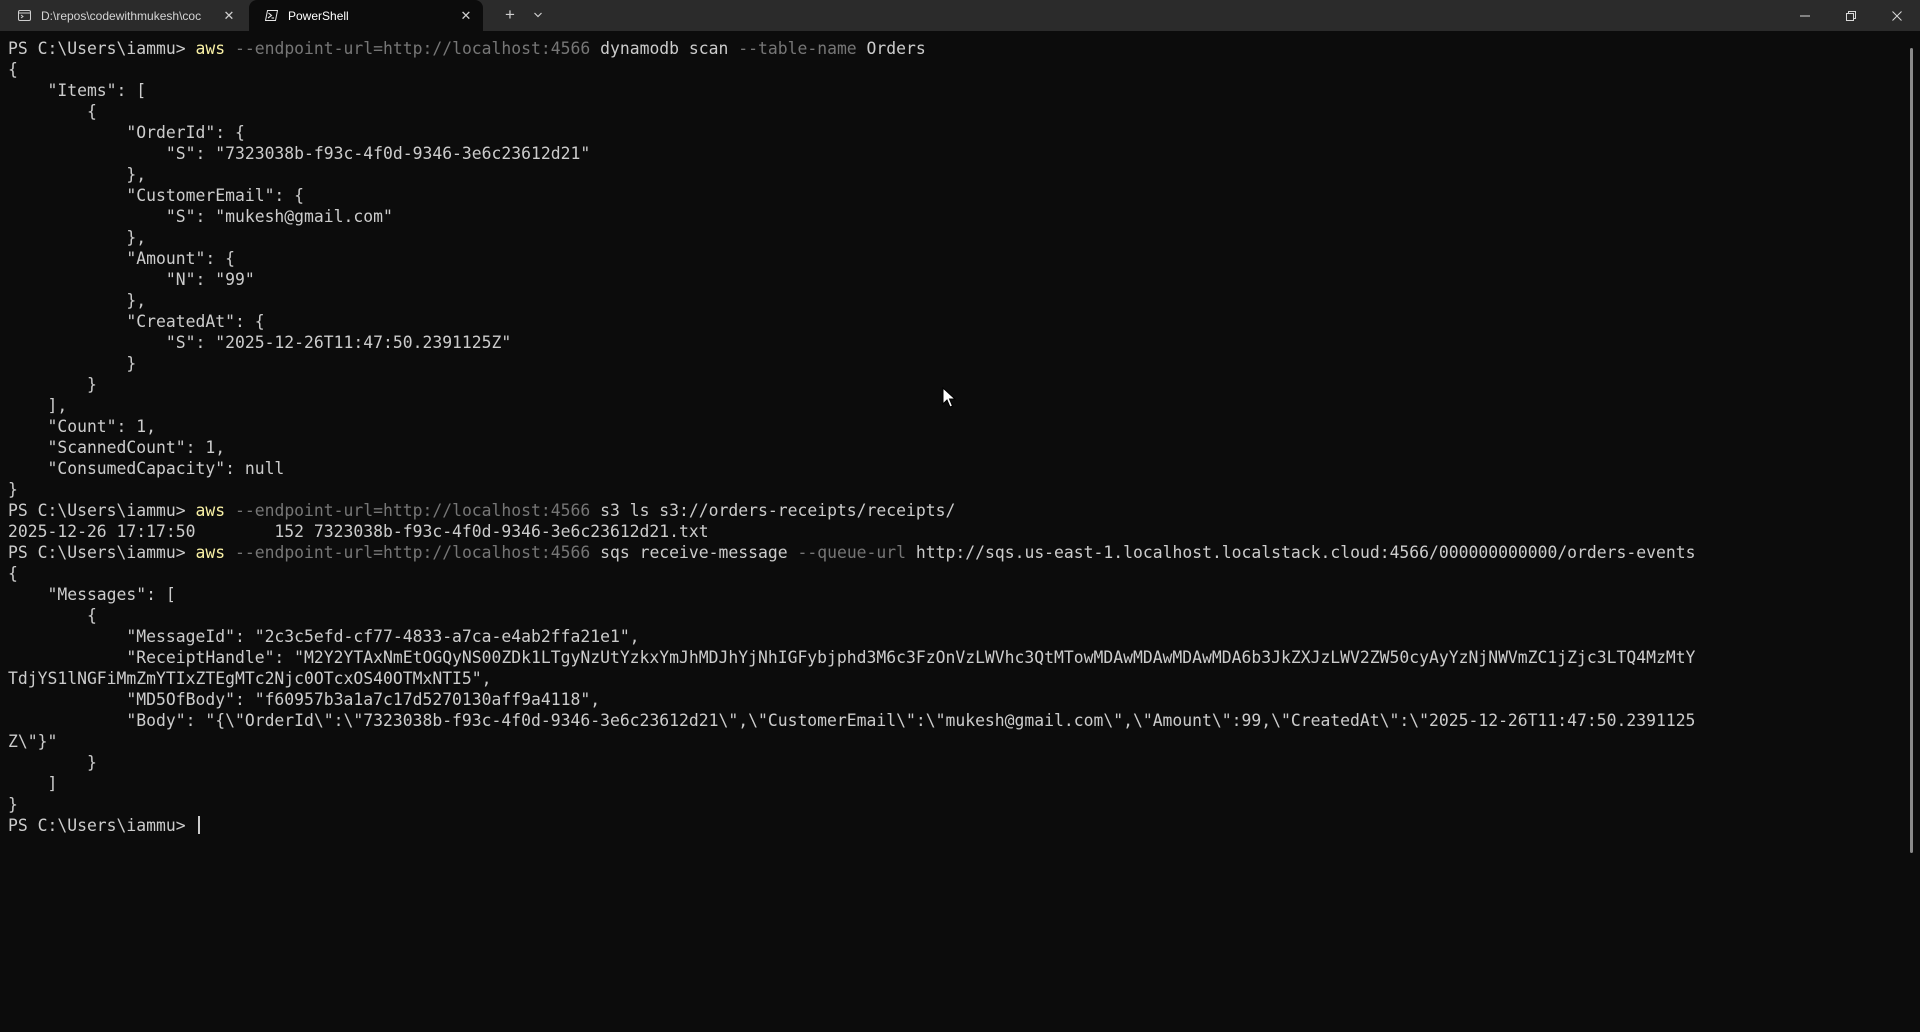 The height and width of the screenshot is (1032, 1920). Describe the element at coordinates (146, 468) in the screenshot. I see `output-line: "ConsumedCapacity": null` at that location.